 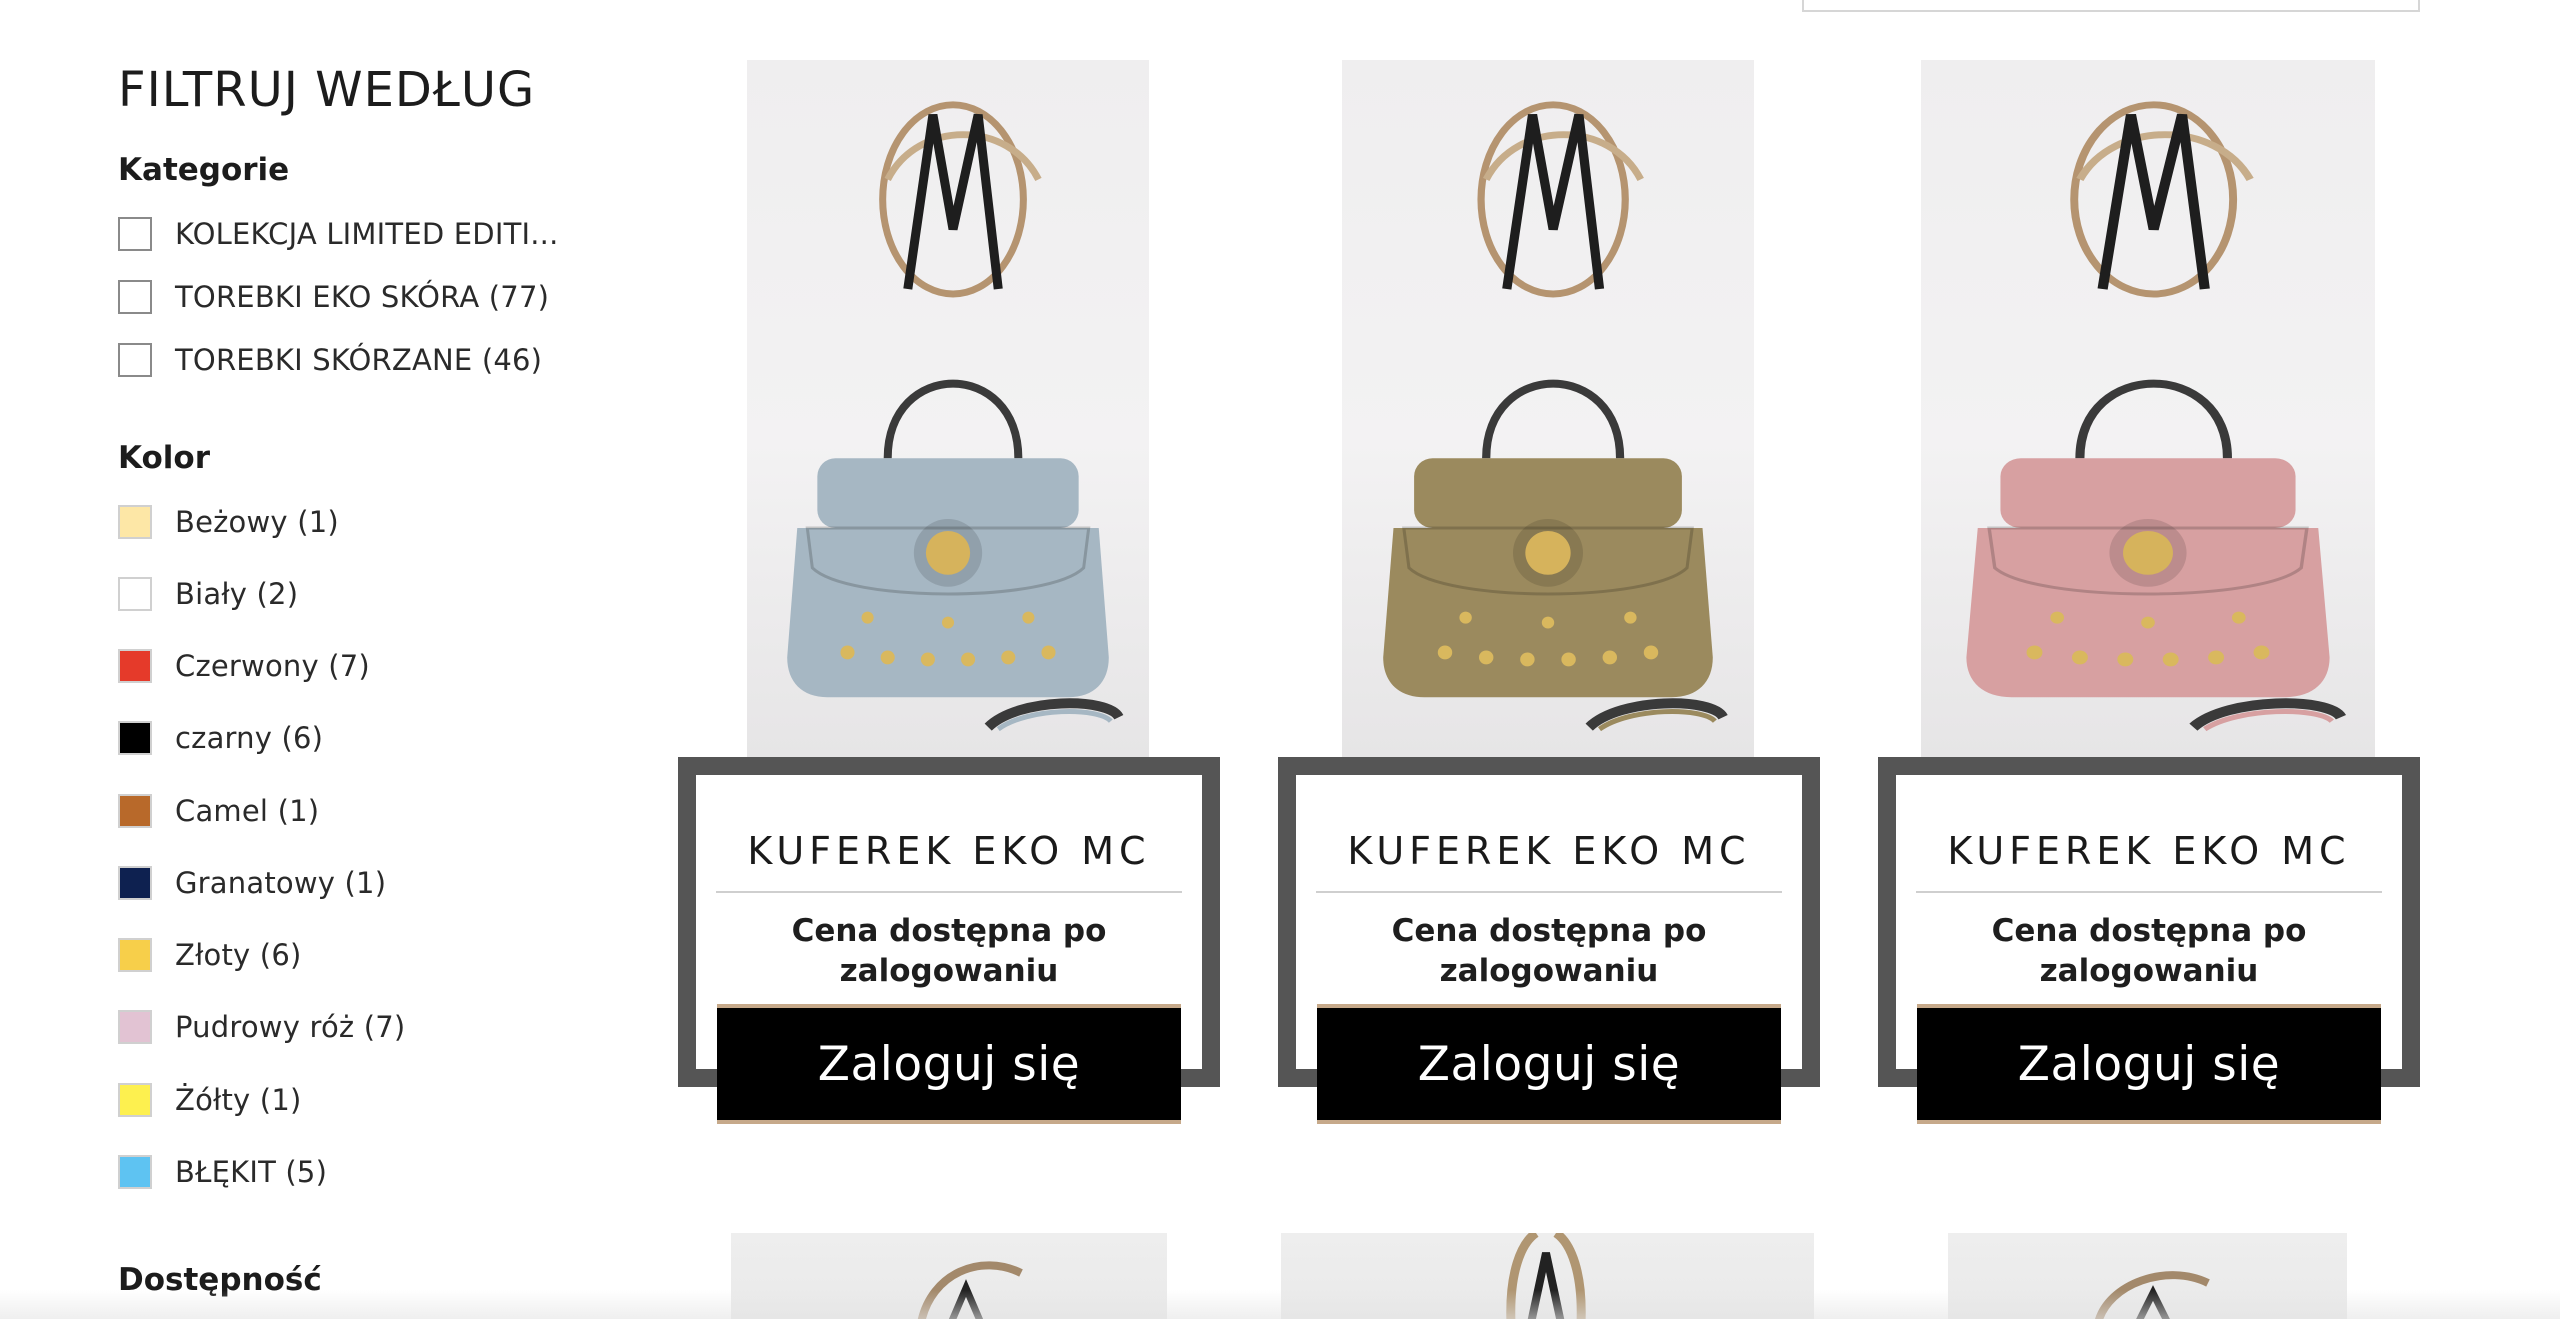 I want to click on color-option: czarny (6), so click(x=220, y=738).